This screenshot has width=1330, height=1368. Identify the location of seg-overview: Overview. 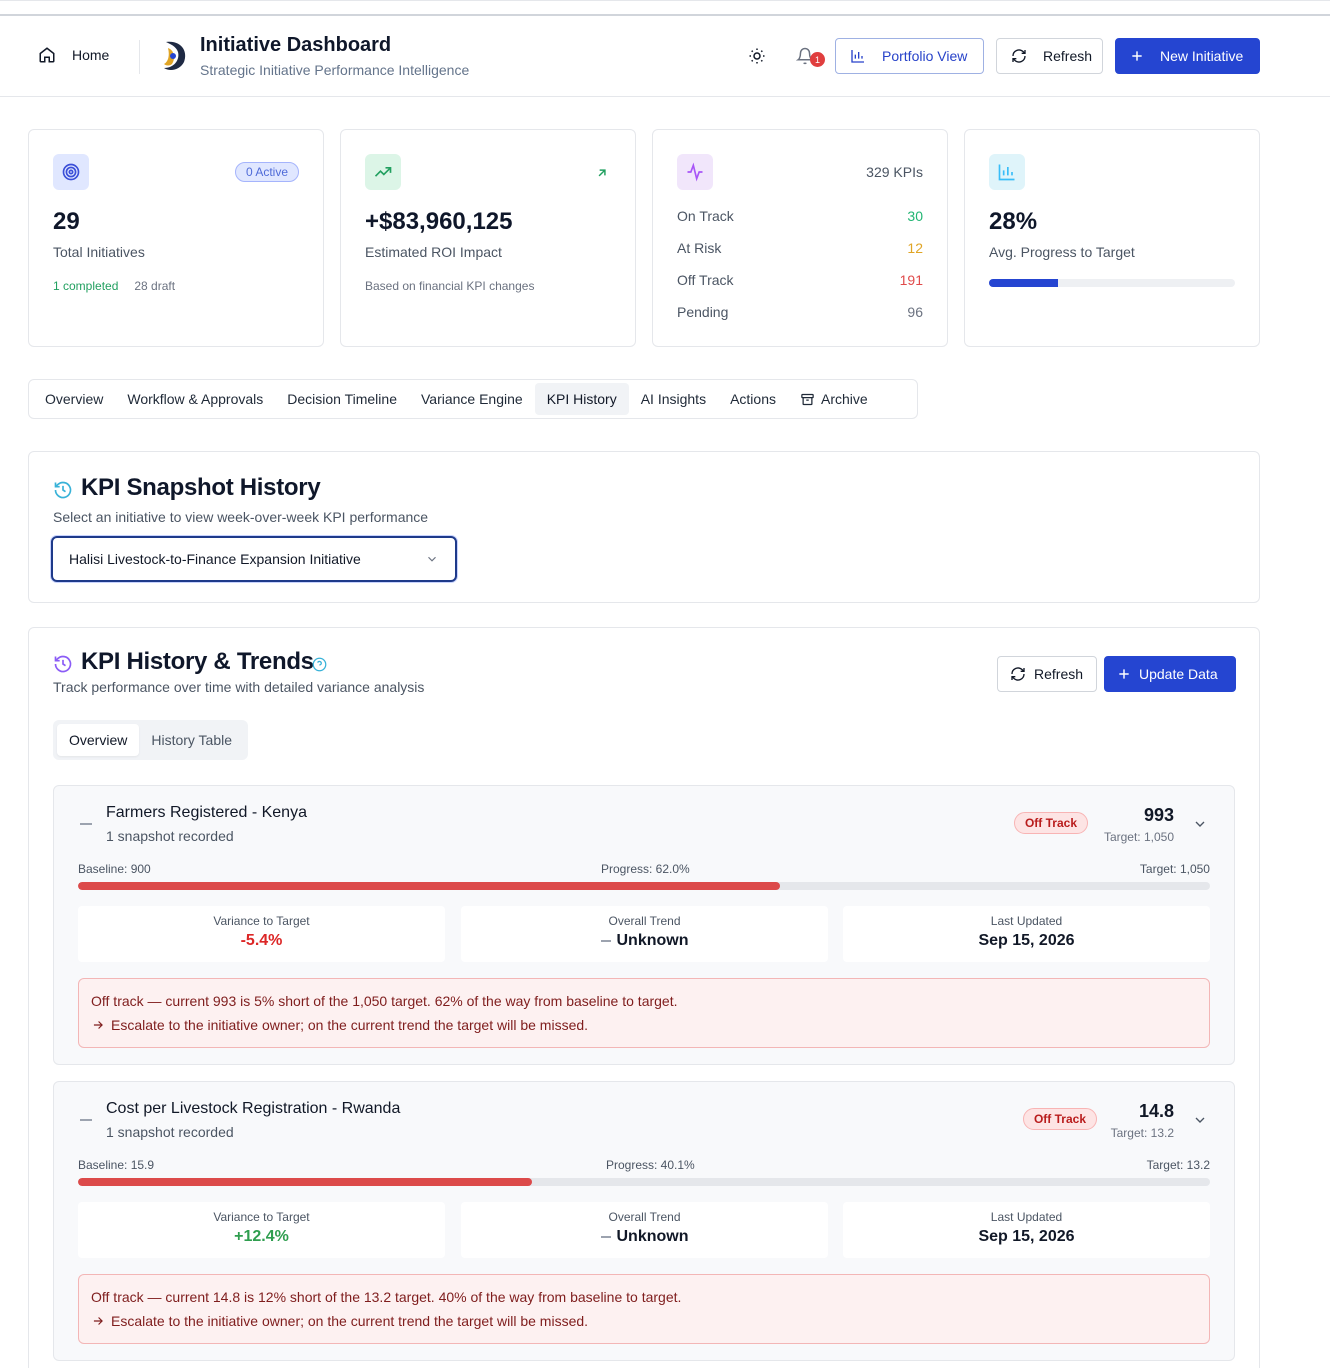
(98, 740).